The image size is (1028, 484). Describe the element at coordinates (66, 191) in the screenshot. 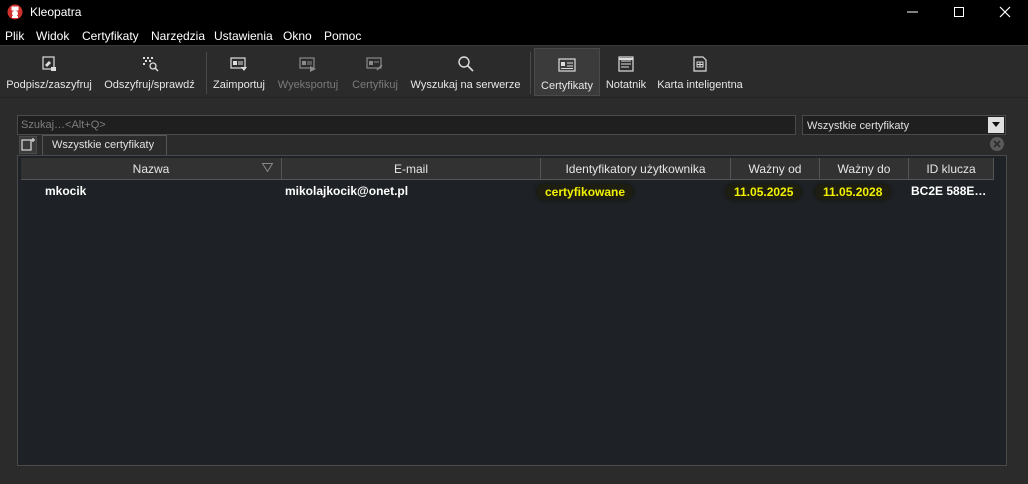

I see `cell-name: mkocik` at that location.